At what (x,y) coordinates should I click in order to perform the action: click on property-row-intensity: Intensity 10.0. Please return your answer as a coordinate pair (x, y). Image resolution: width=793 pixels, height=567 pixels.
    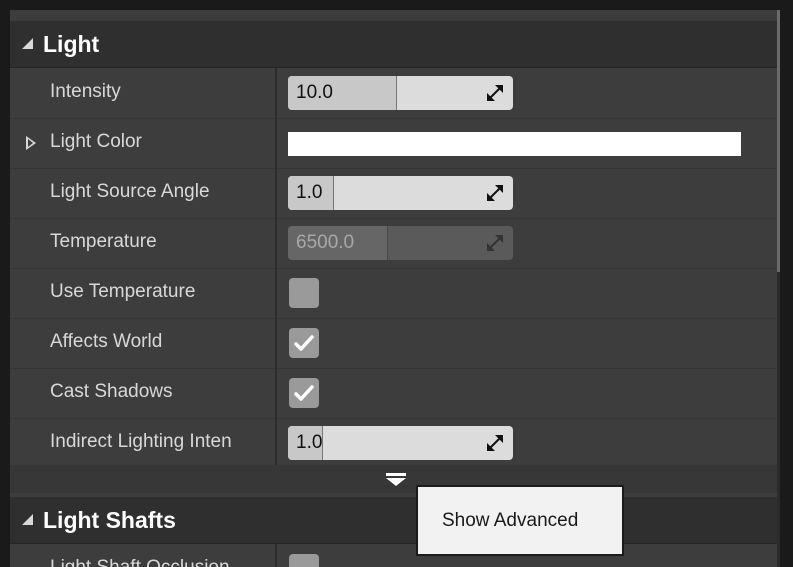
    Looking at the image, I should click on (395, 93).